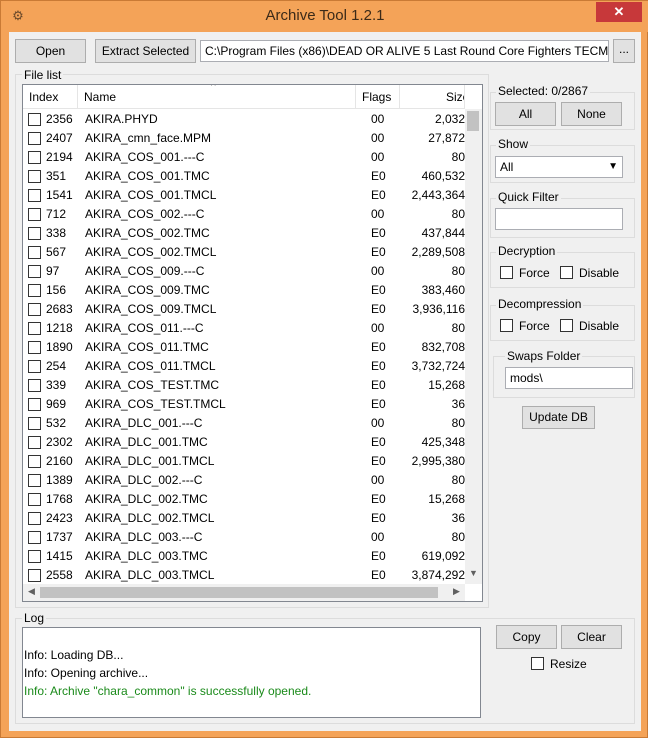  I want to click on row-index: 1541, so click(59, 195).